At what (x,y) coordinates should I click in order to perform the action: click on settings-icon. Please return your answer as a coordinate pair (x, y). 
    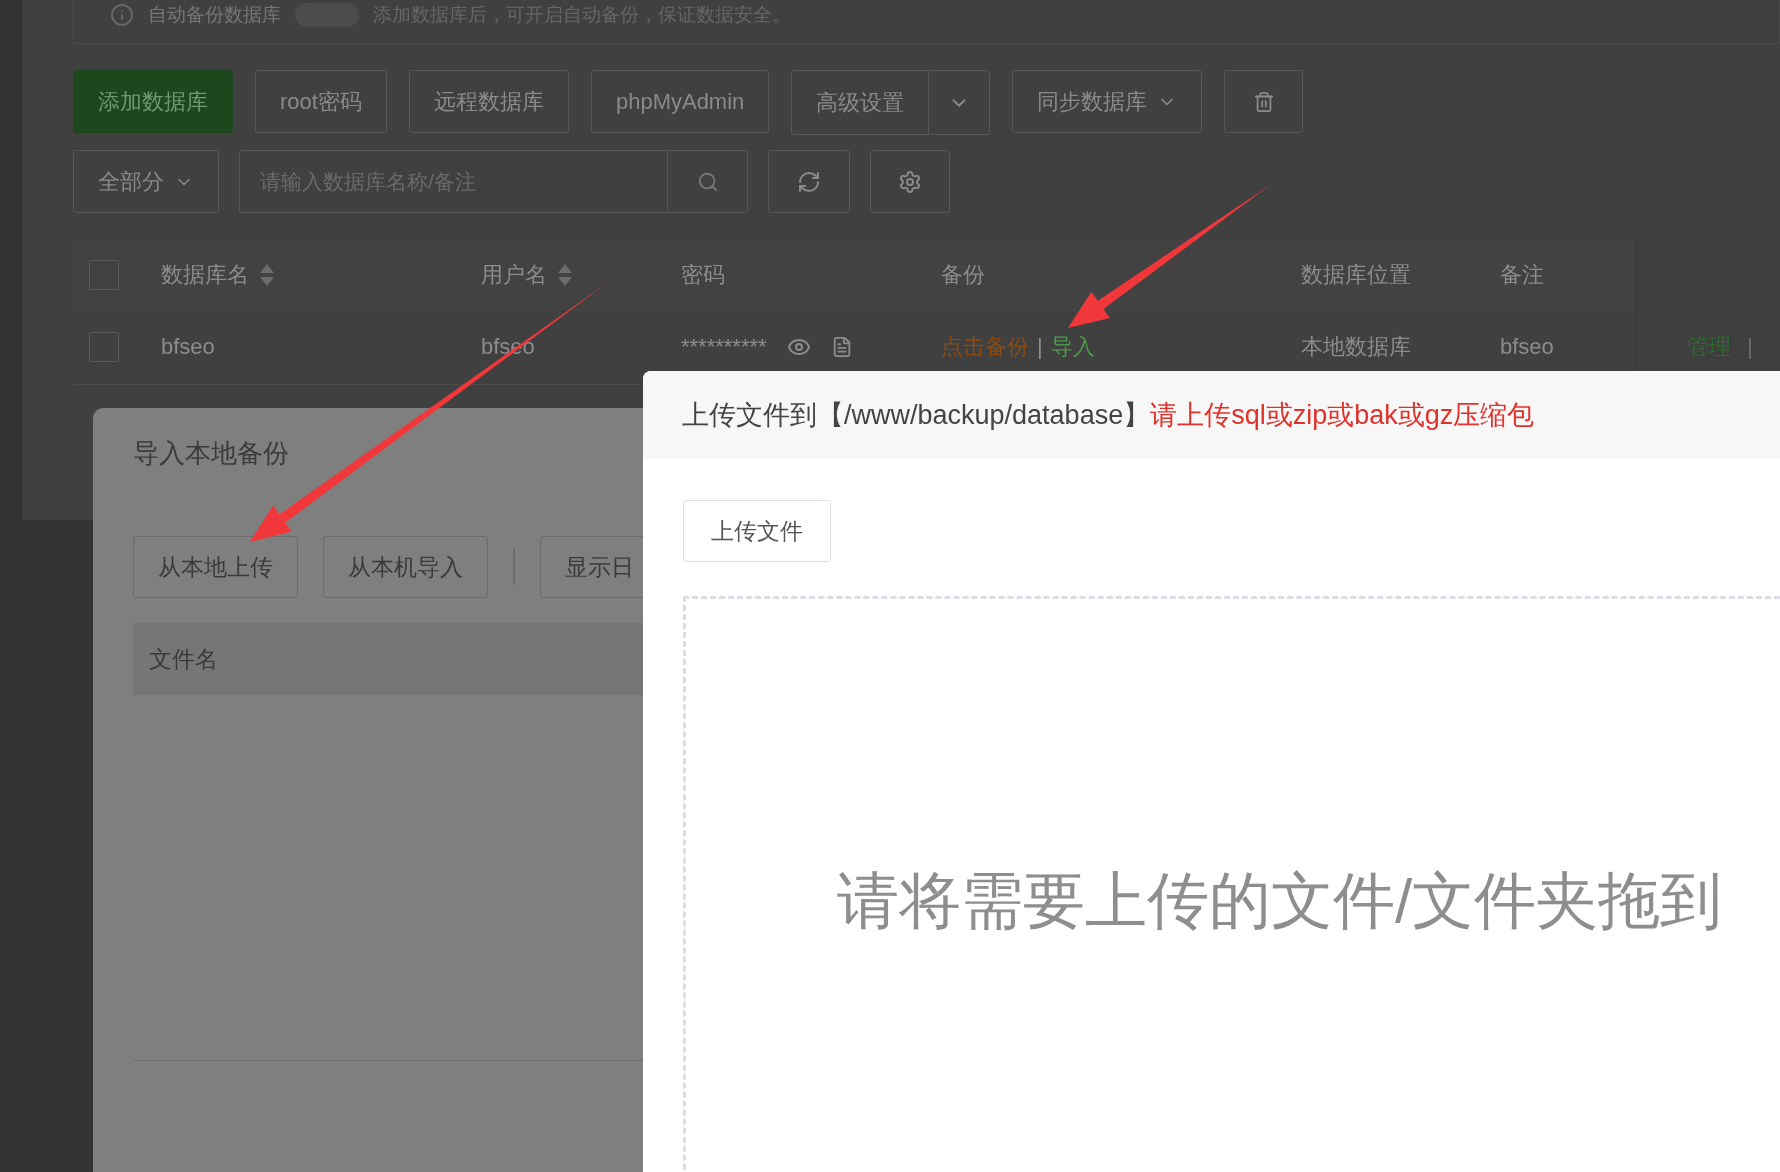
    Looking at the image, I should click on (910, 181).